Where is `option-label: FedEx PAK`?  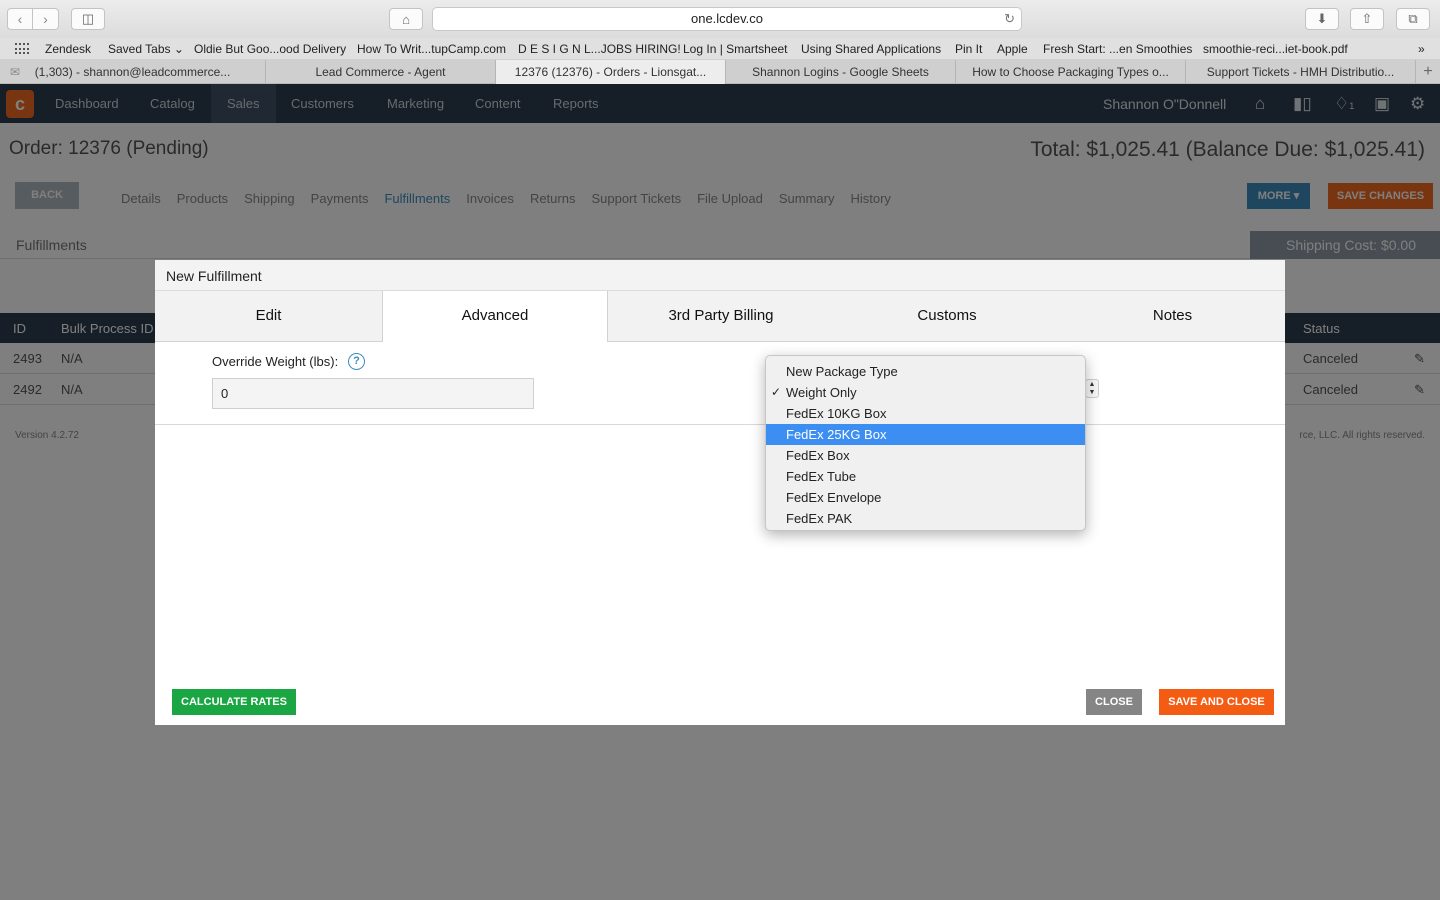
option-label: FedEx PAK is located at coordinates (819, 518).